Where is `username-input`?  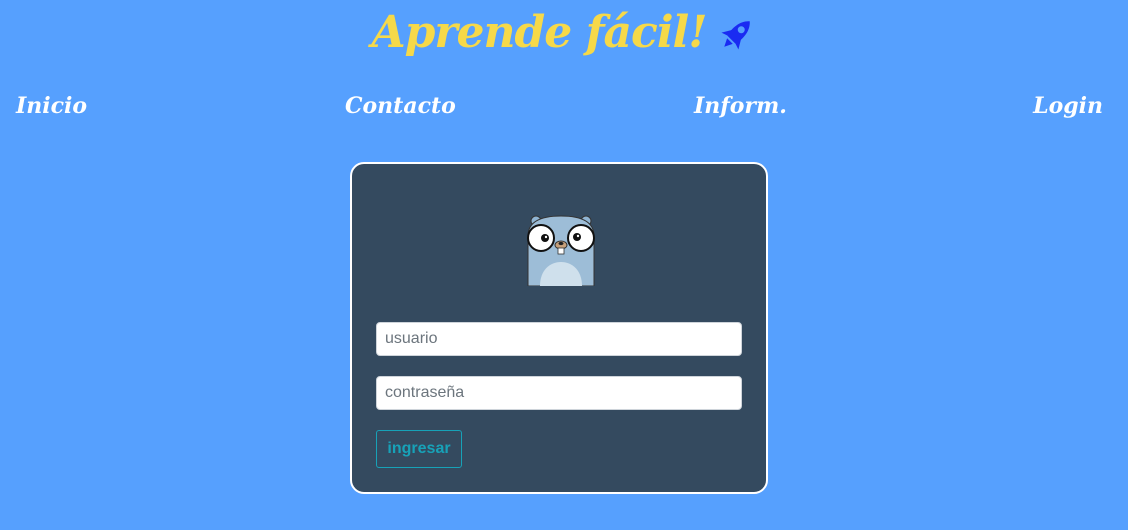 username-input is located at coordinates (559, 339).